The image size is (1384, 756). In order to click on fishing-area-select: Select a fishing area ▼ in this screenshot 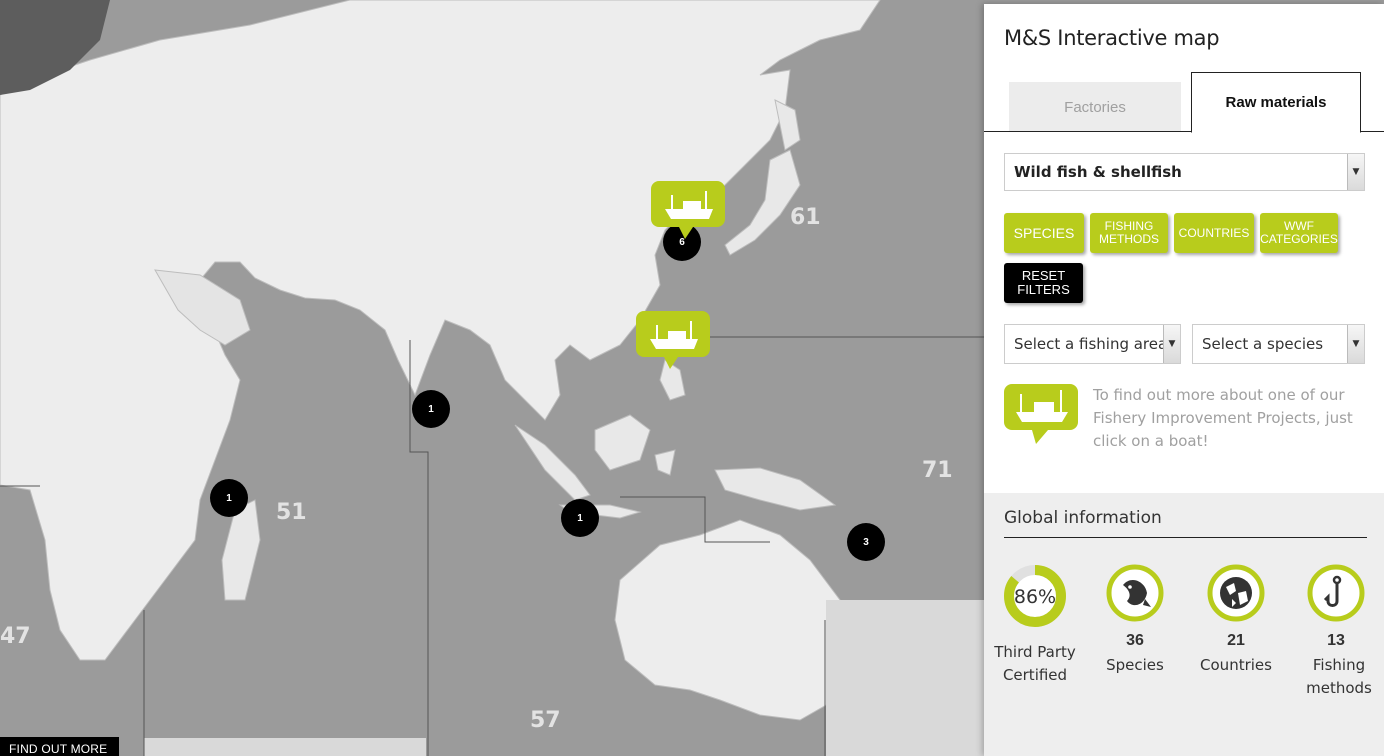, I will do `click(1092, 344)`.